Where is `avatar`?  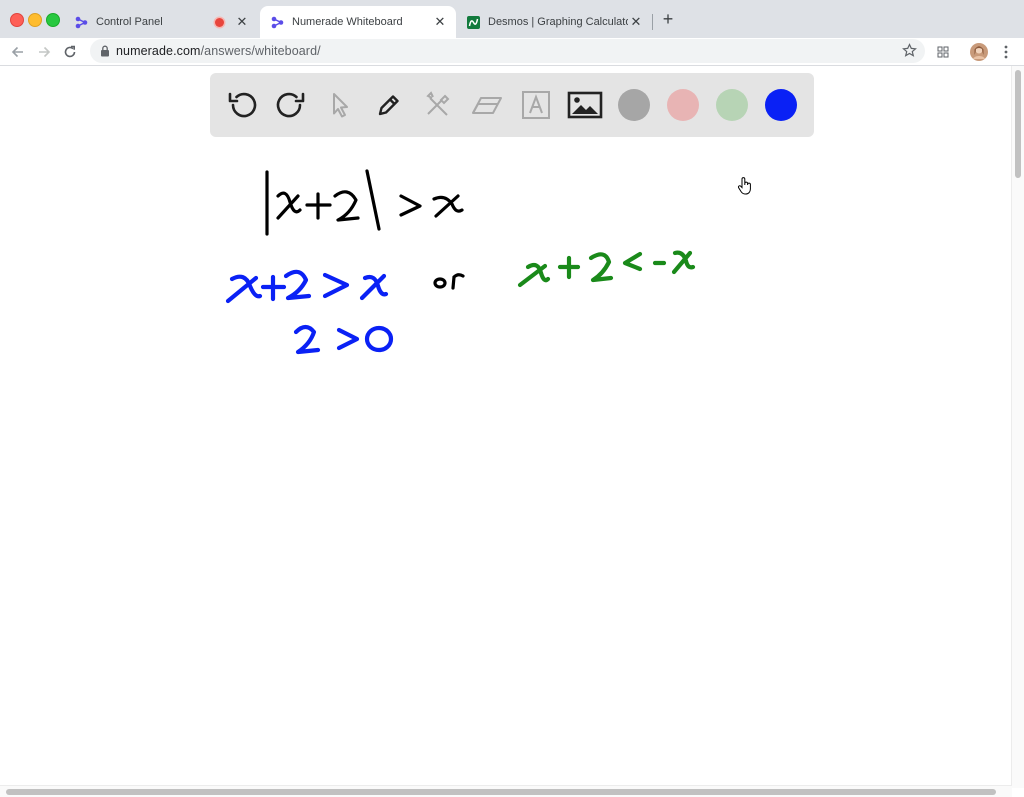 avatar is located at coordinates (979, 52).